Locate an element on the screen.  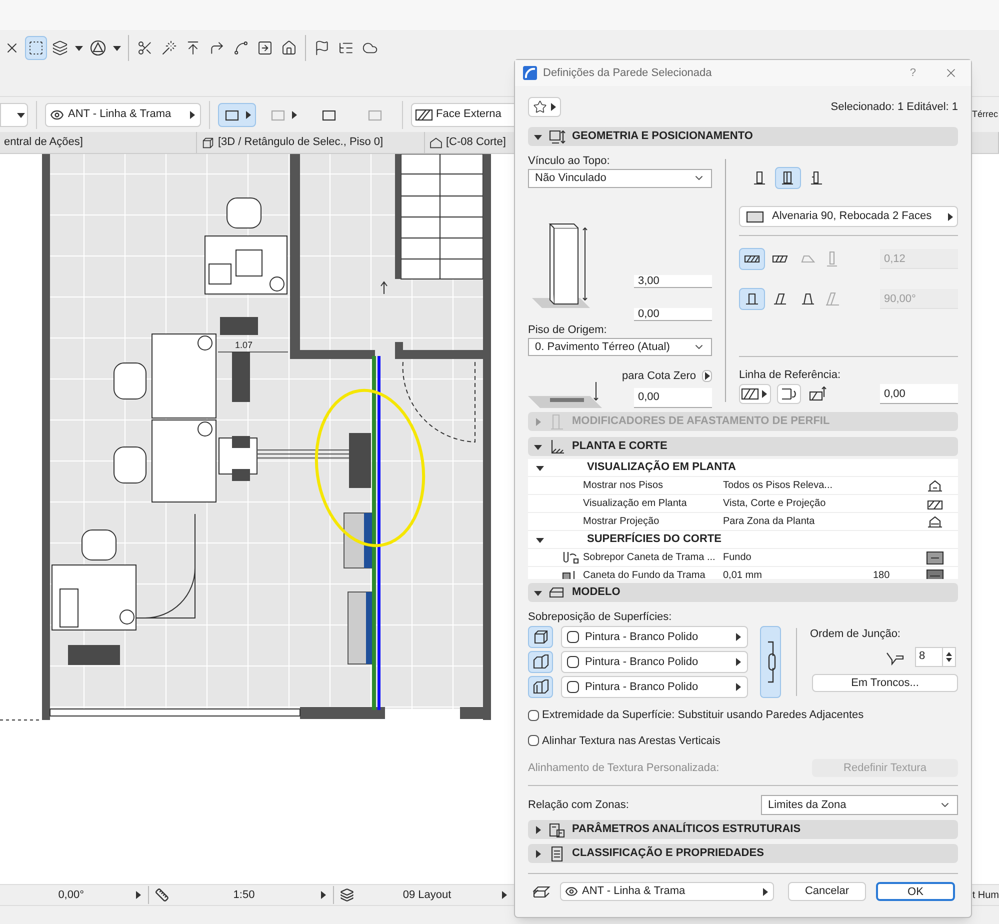
favorites-button is located at coordinates (544, 107).